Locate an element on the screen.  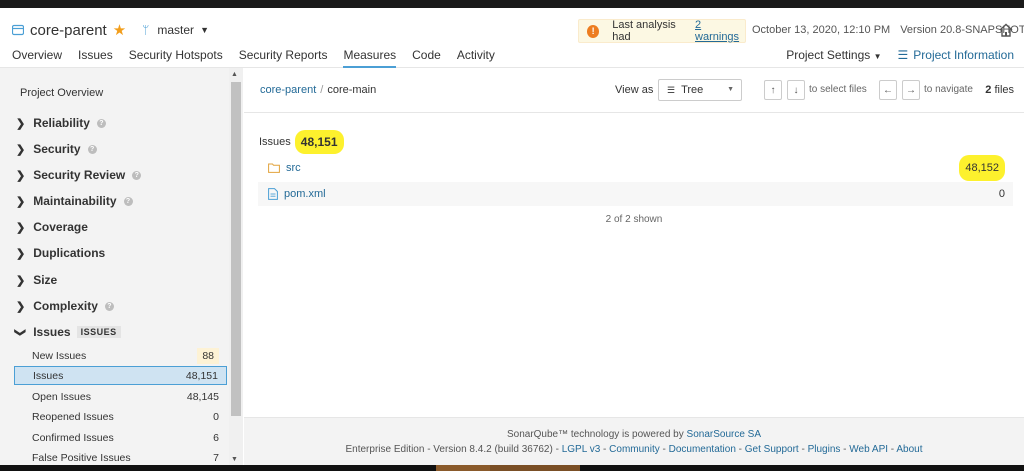
home-icon is located at coordinates (1006, 30).